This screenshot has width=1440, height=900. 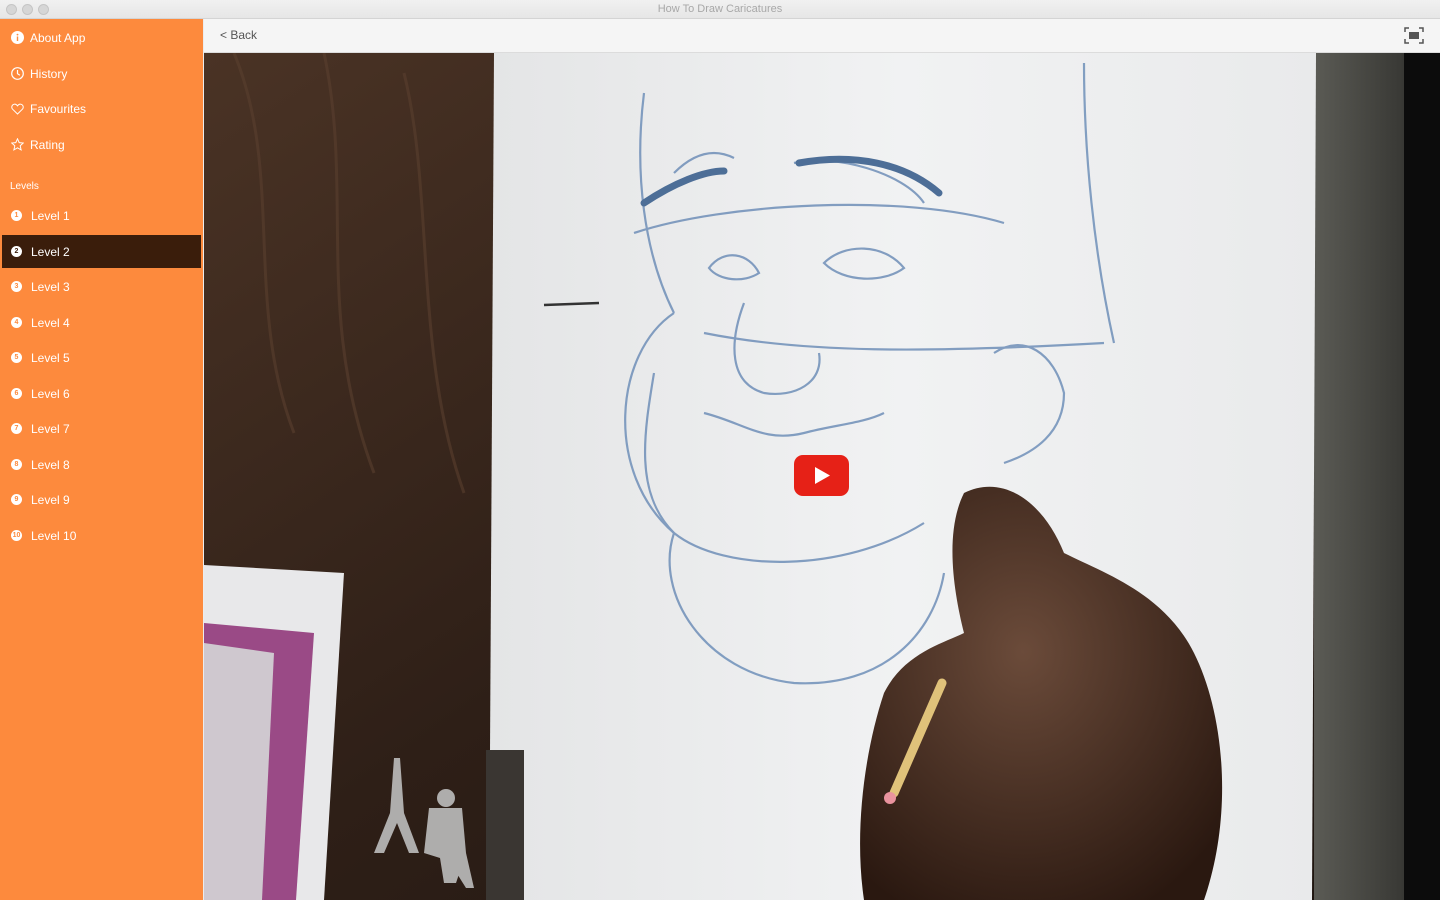 What do you see at coordinates (16, 215) in the screenshot?
I see `level-number-icon: 1` at bounding box center [16, 215].